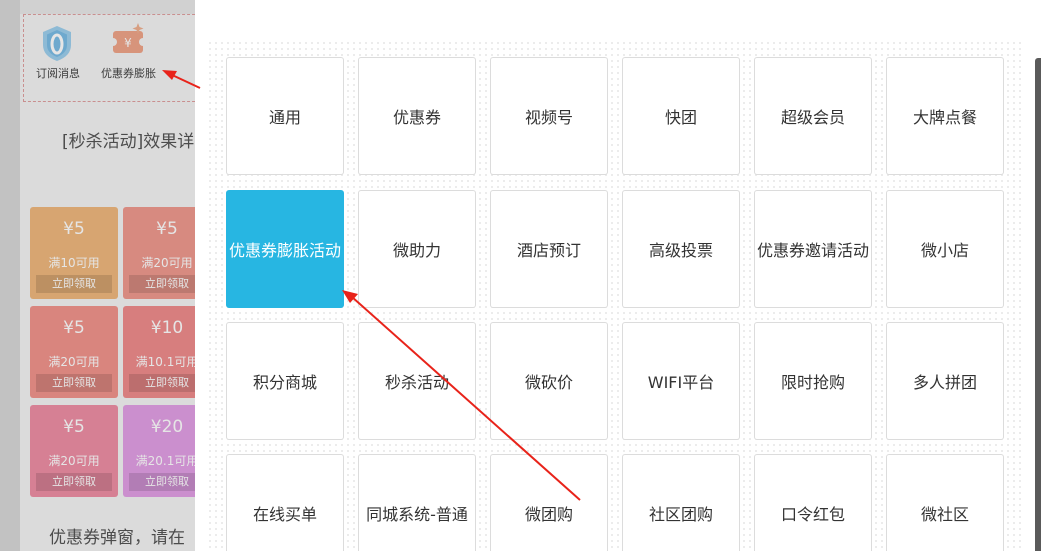  I want to click on arrow-to-selected-tile-icon, so click(461, 395).